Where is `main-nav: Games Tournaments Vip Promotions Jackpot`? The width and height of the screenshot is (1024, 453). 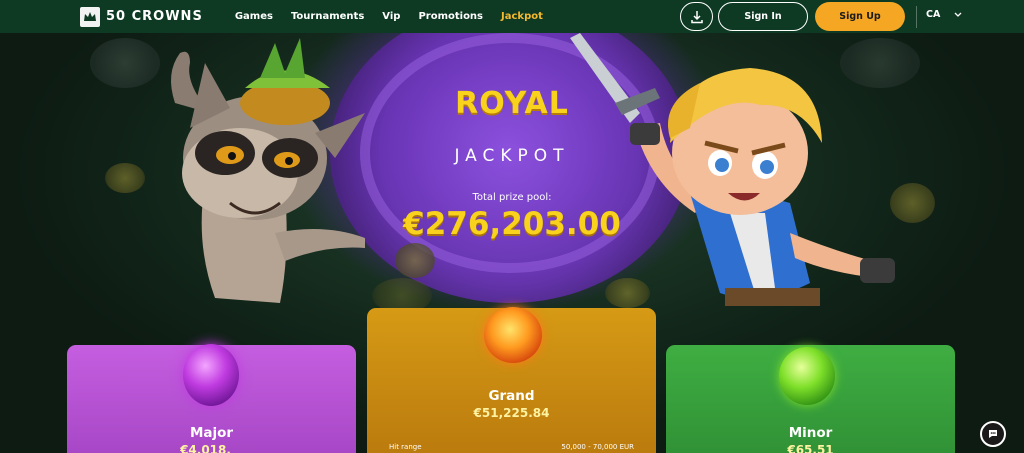 main-nav: Games Tournaments Vip Promotions Jackpot is located at coordinates (398, 16).